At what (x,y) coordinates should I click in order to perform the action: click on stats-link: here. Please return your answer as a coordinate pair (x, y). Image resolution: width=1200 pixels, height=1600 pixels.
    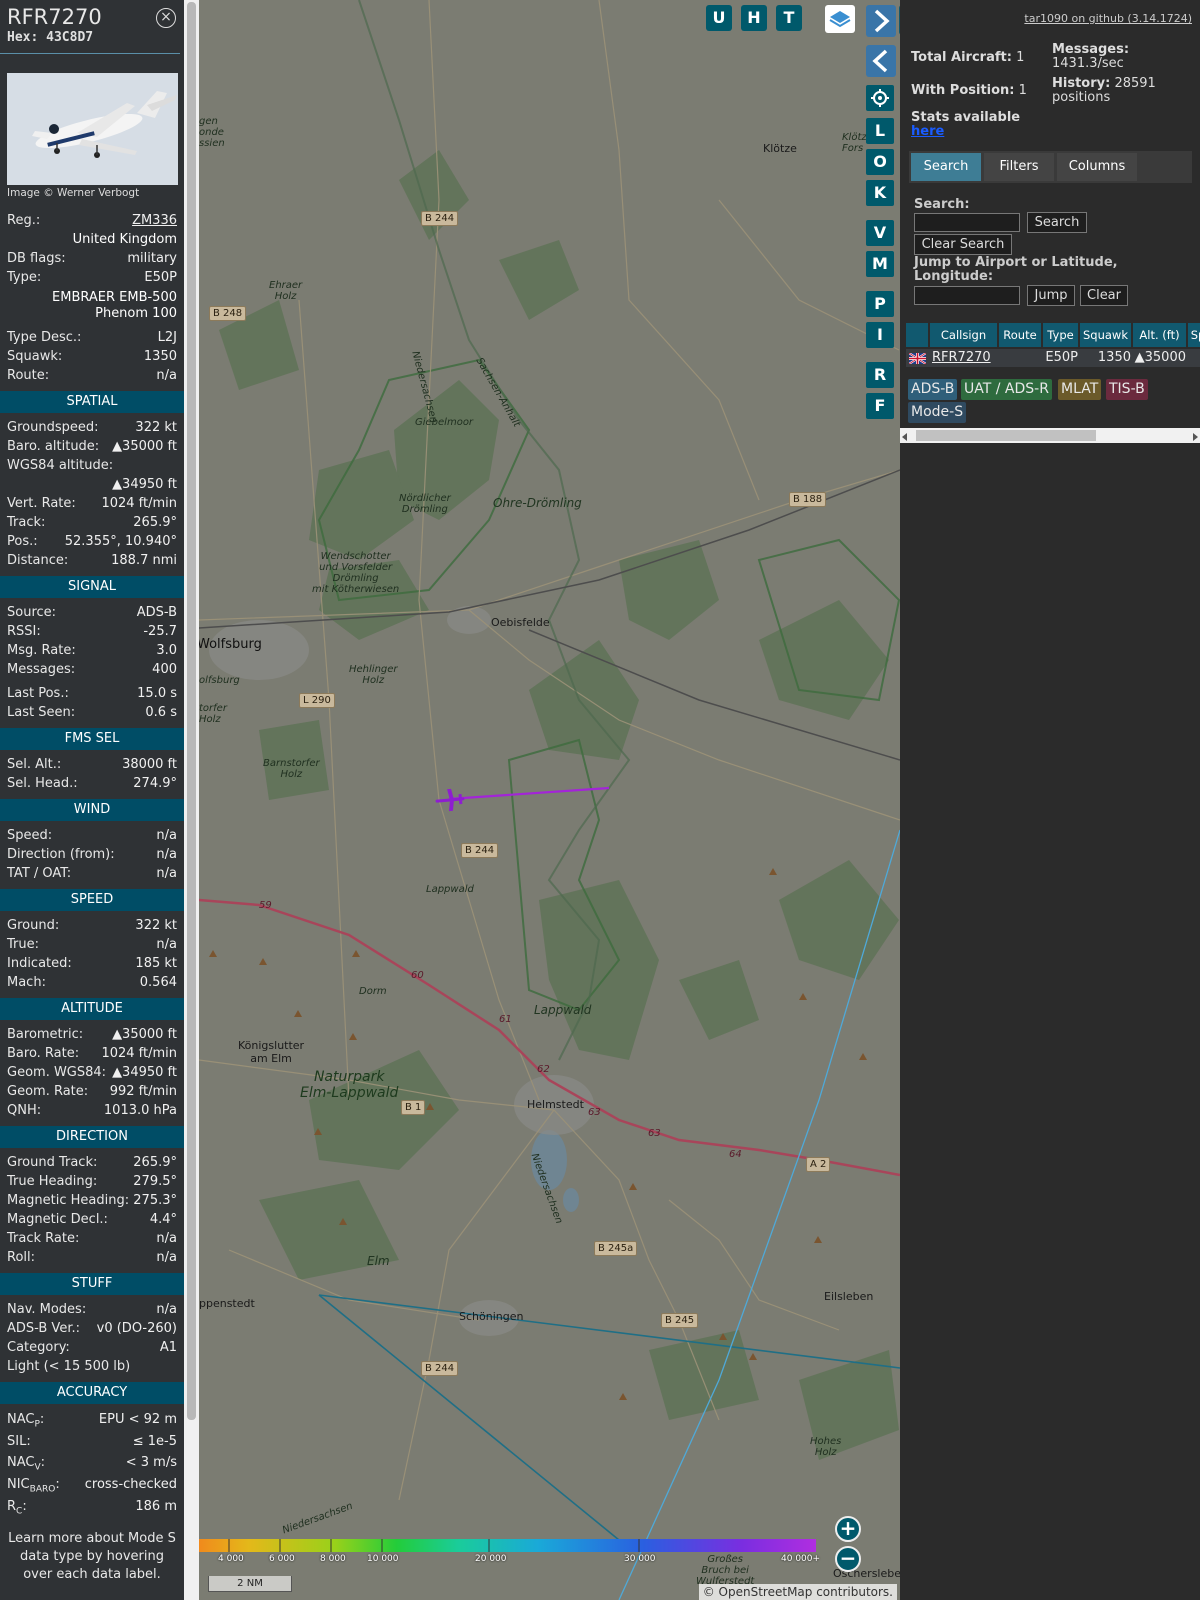
    Looking at the image, I should click on (927, 131).